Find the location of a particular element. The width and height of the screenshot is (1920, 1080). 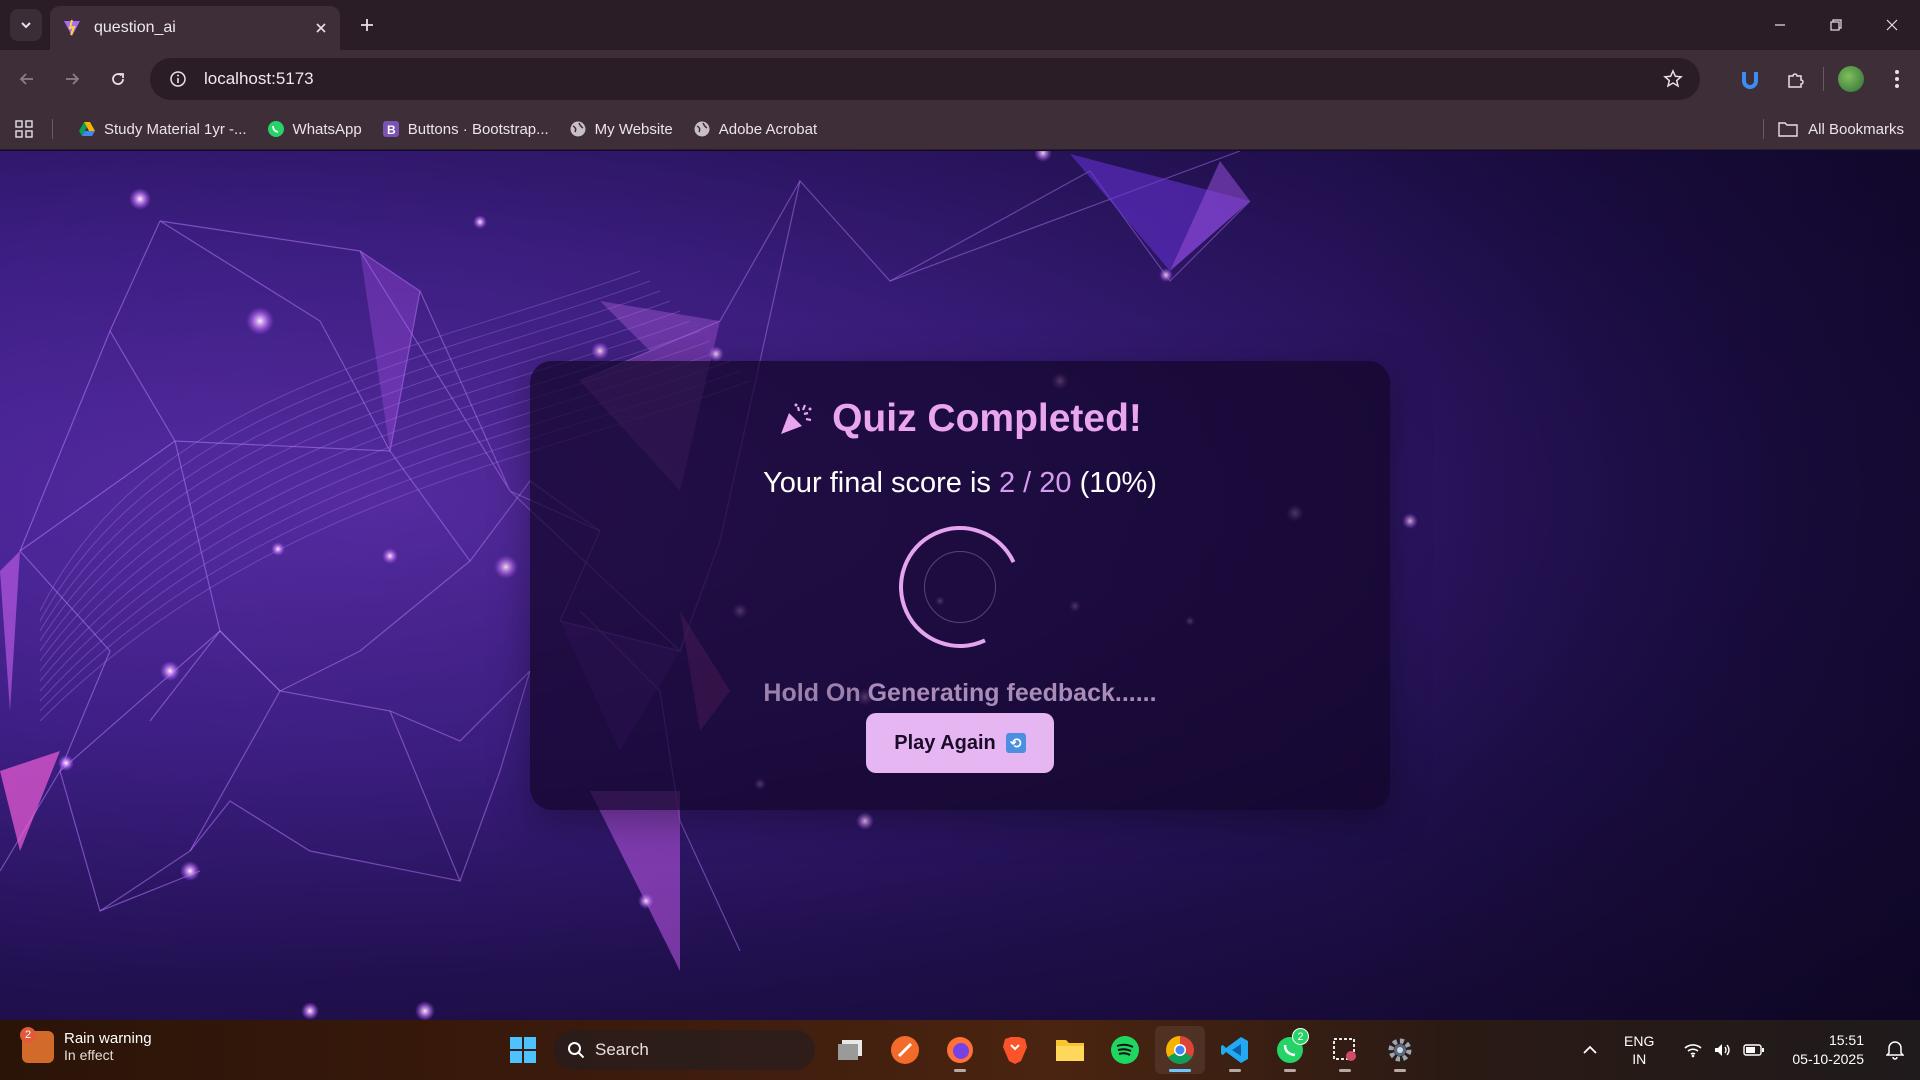

weather-widget: 2 Rain warning In effect is located at coordinates (86, 1044).